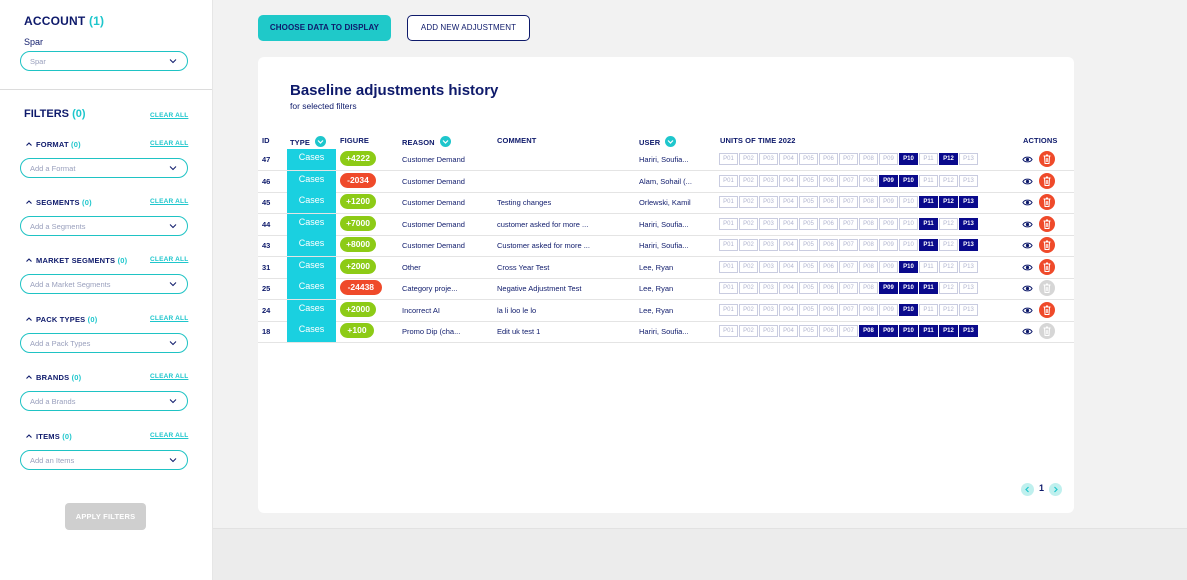  I want to click on filter-group-toggle: PACK TYPES (0), so click(61, 319).